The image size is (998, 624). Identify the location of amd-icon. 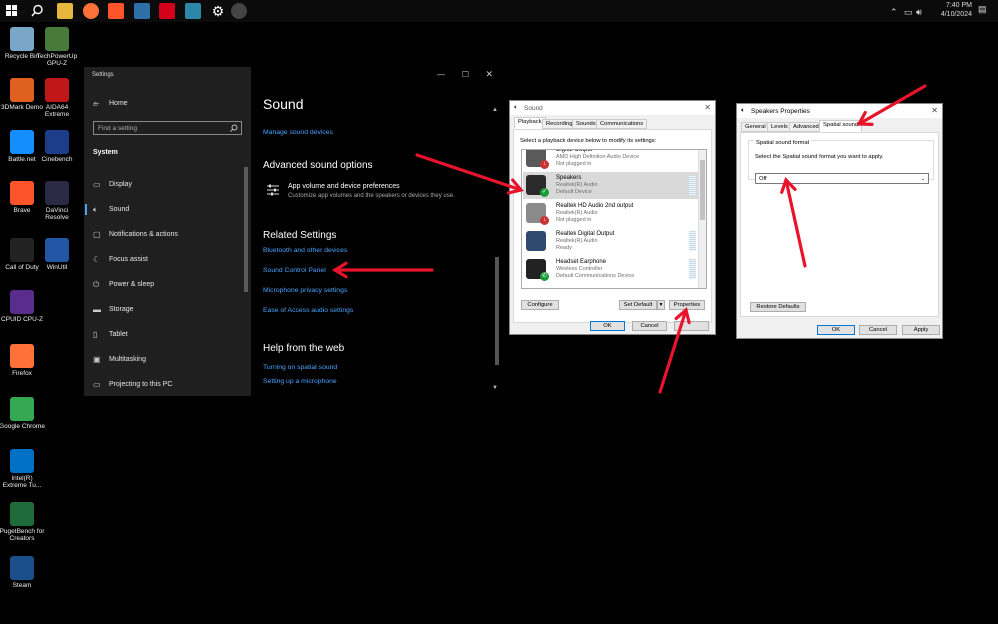
(167, 11).